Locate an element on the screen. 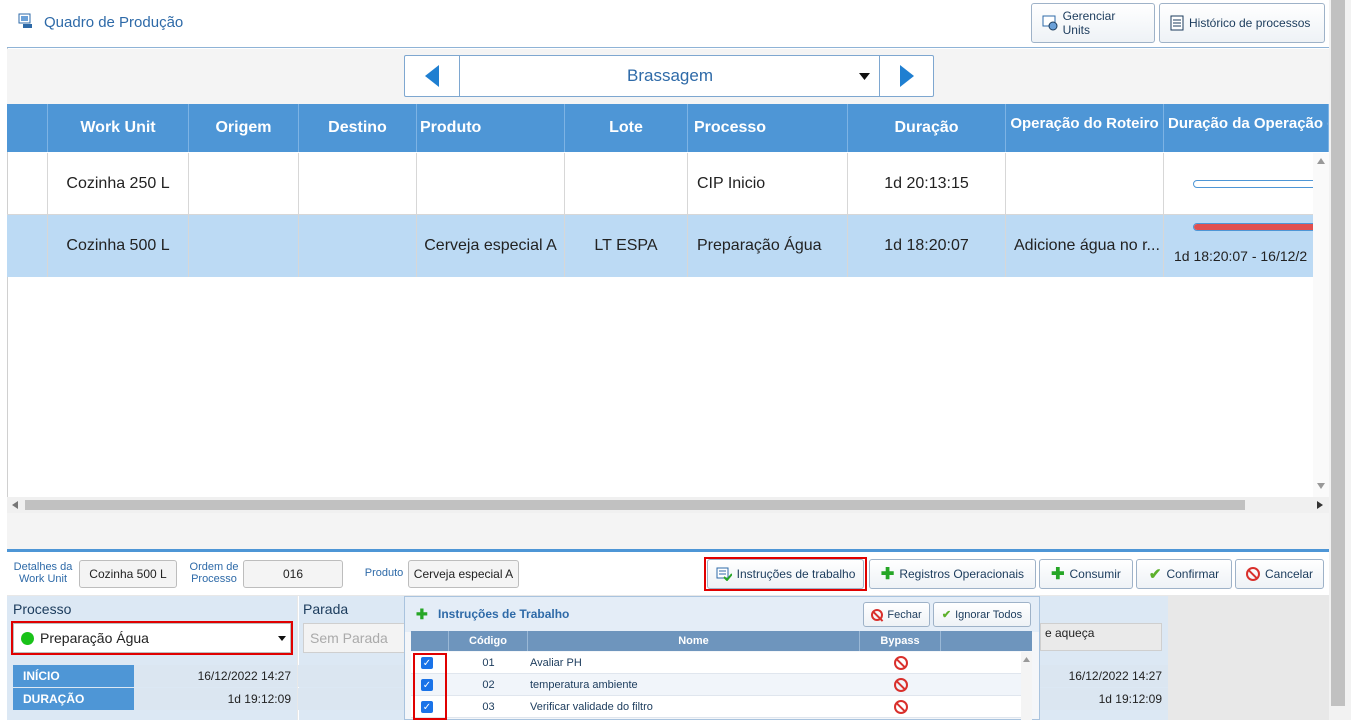  header-spacer is located at coordinates (27, 128).